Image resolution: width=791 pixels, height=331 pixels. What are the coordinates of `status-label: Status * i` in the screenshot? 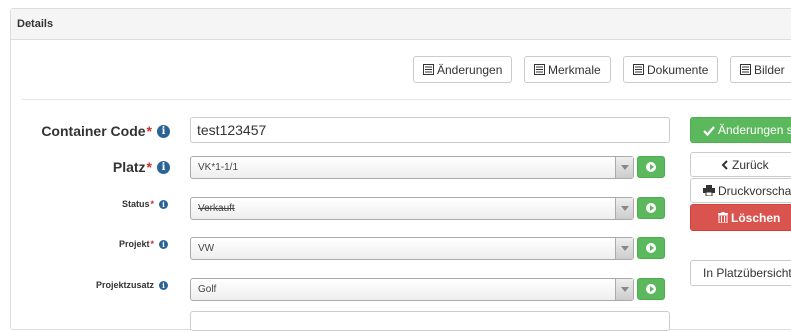 It's located at (145, 204).